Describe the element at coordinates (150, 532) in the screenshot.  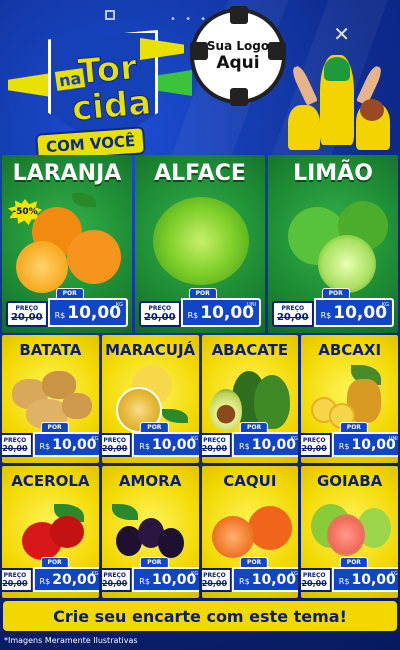
I see `product-card-amora: AMORA PREÇO 20,00 POR R$ 10,00 KG` at that location.